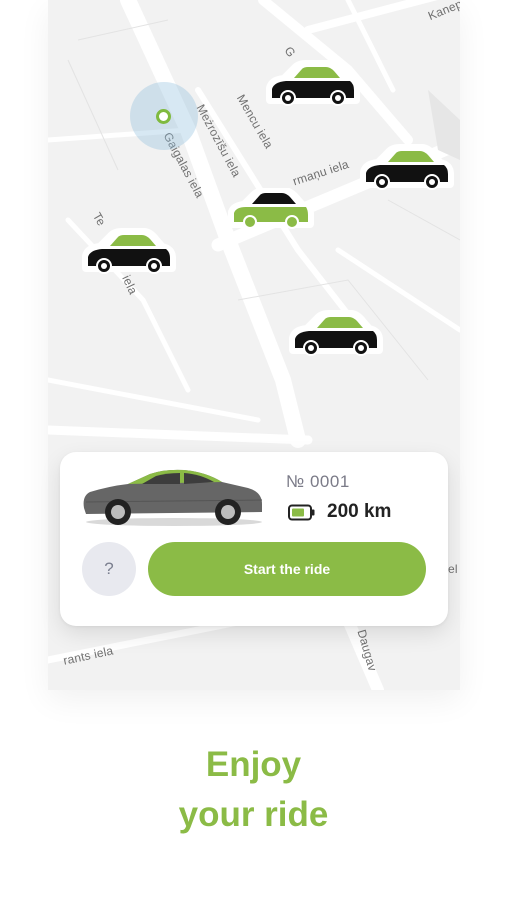 The image size is (507, 900). Describe the element at coordinates (253, 814) in the screenshot. I see `tagline-line-2: your ride` at that location.